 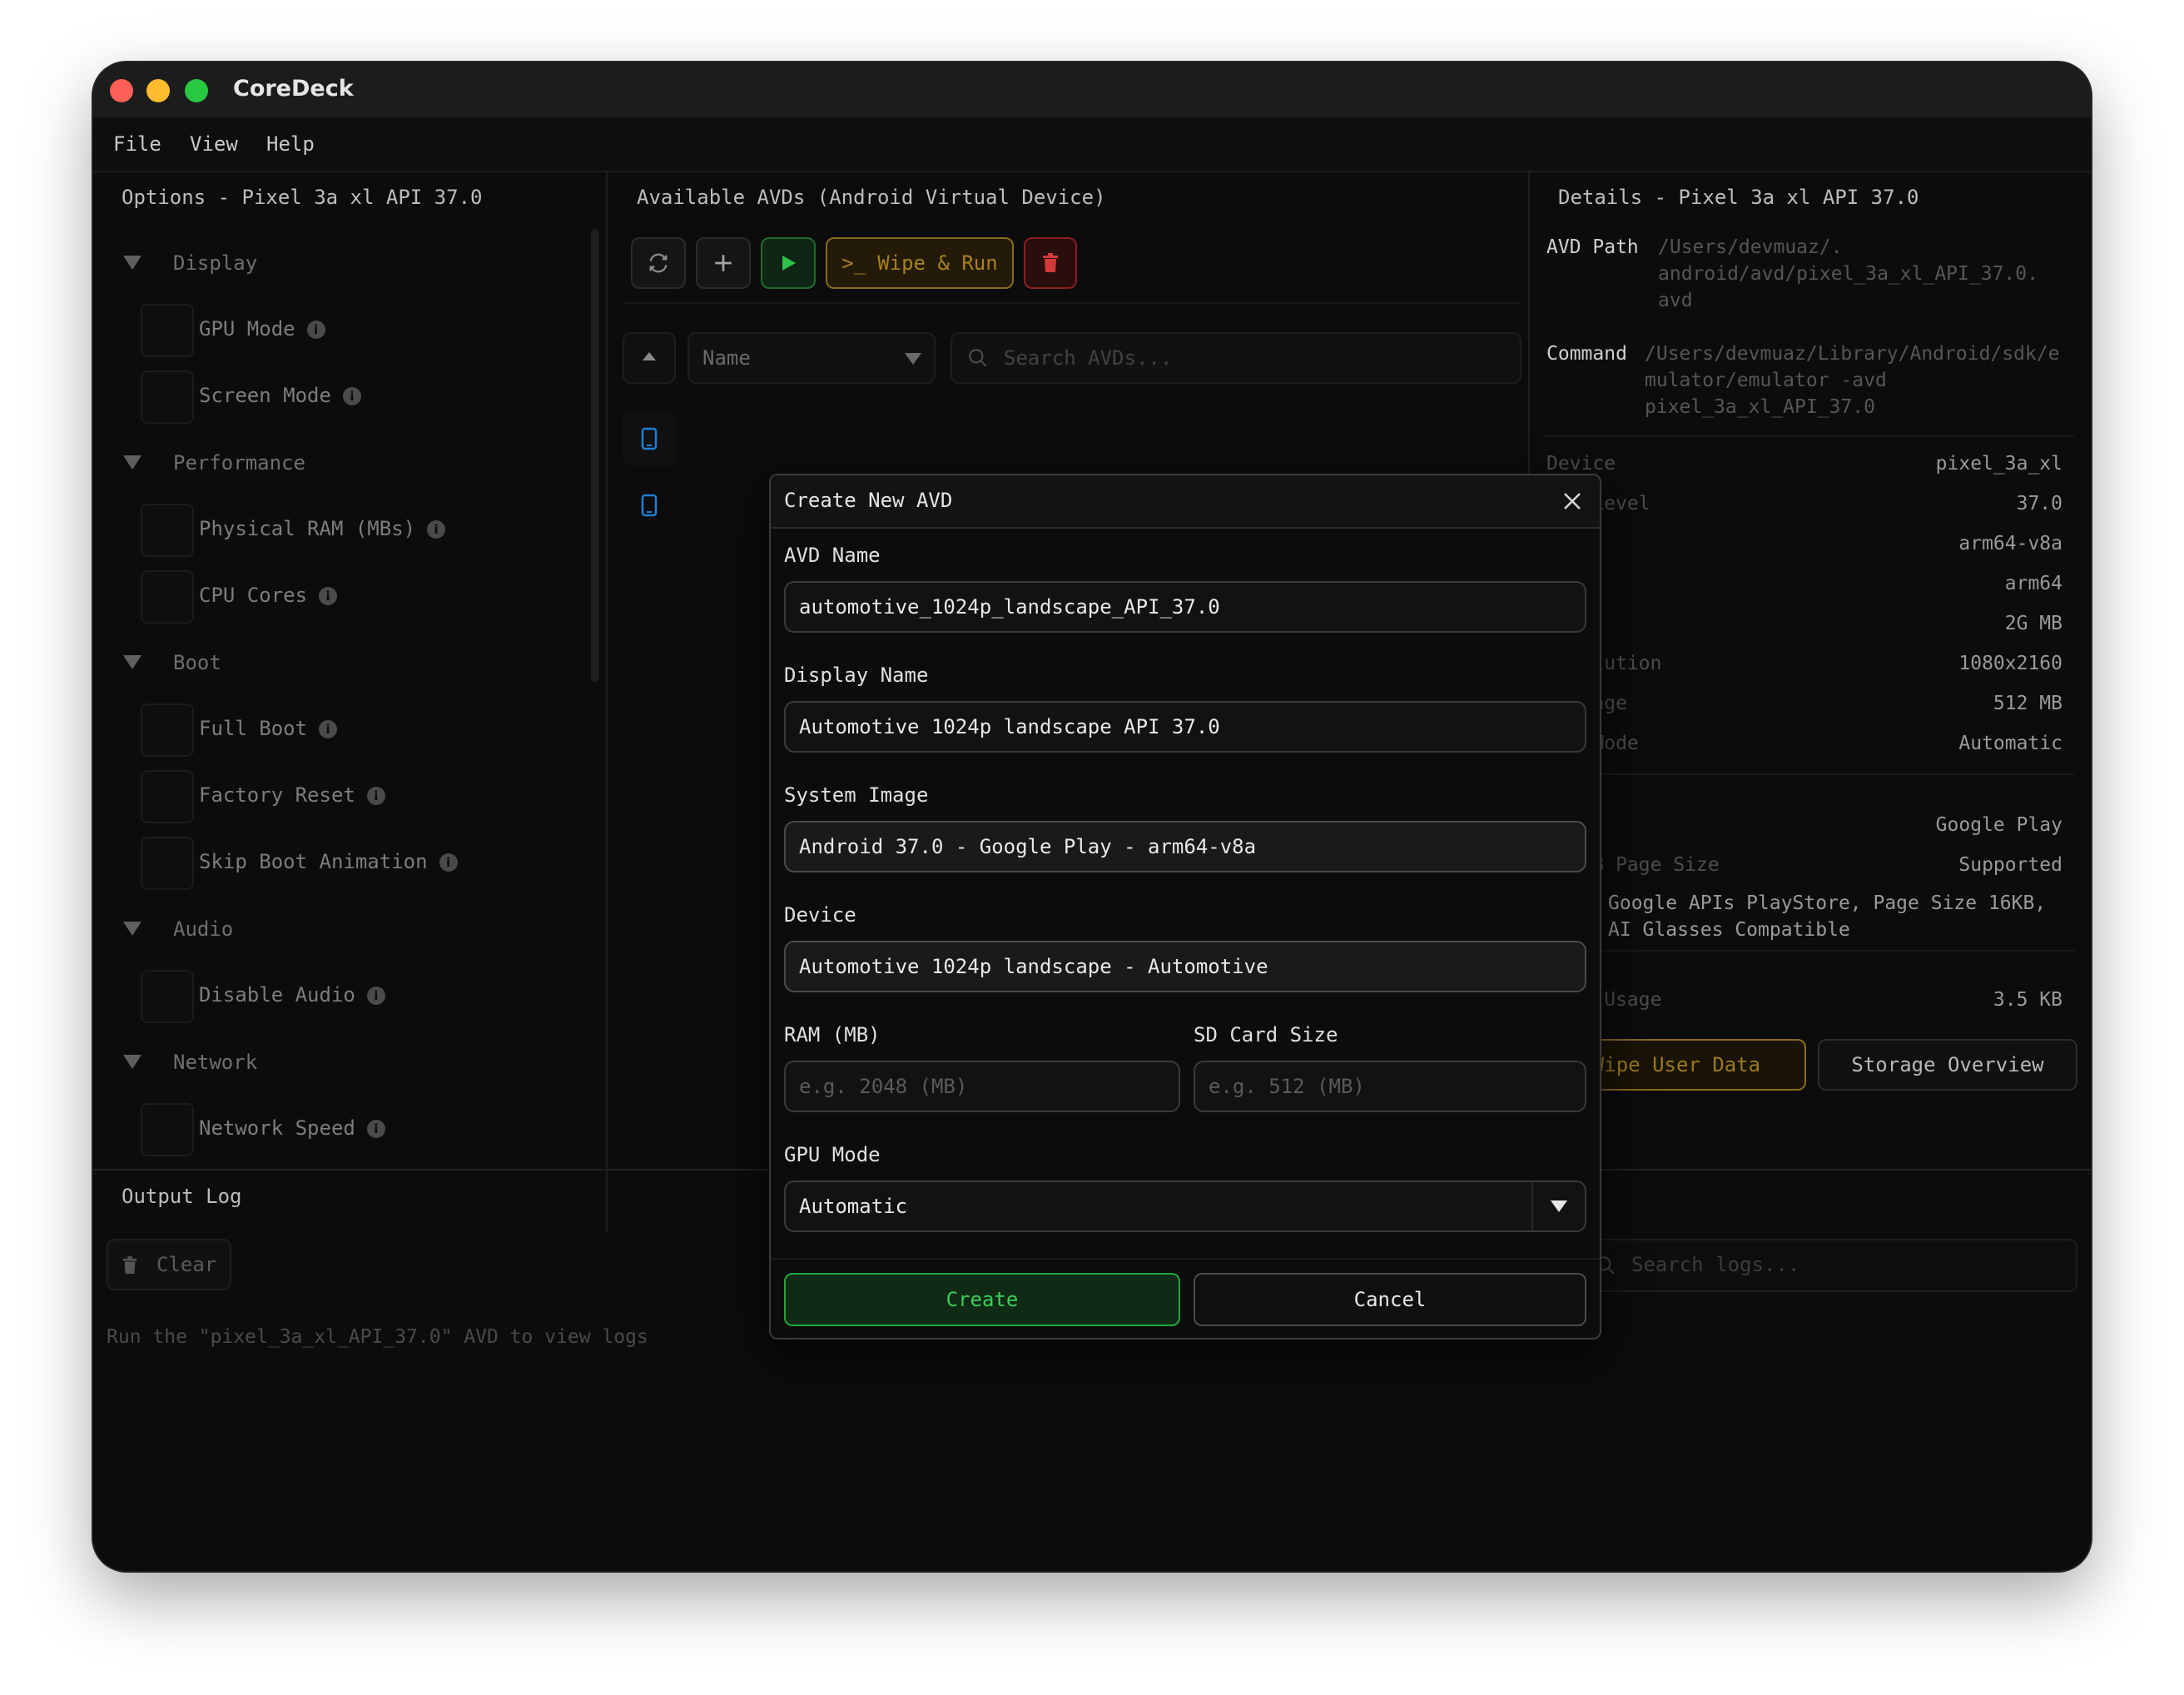 I want to click on command-label: Command, so click(x=1586, y=354).